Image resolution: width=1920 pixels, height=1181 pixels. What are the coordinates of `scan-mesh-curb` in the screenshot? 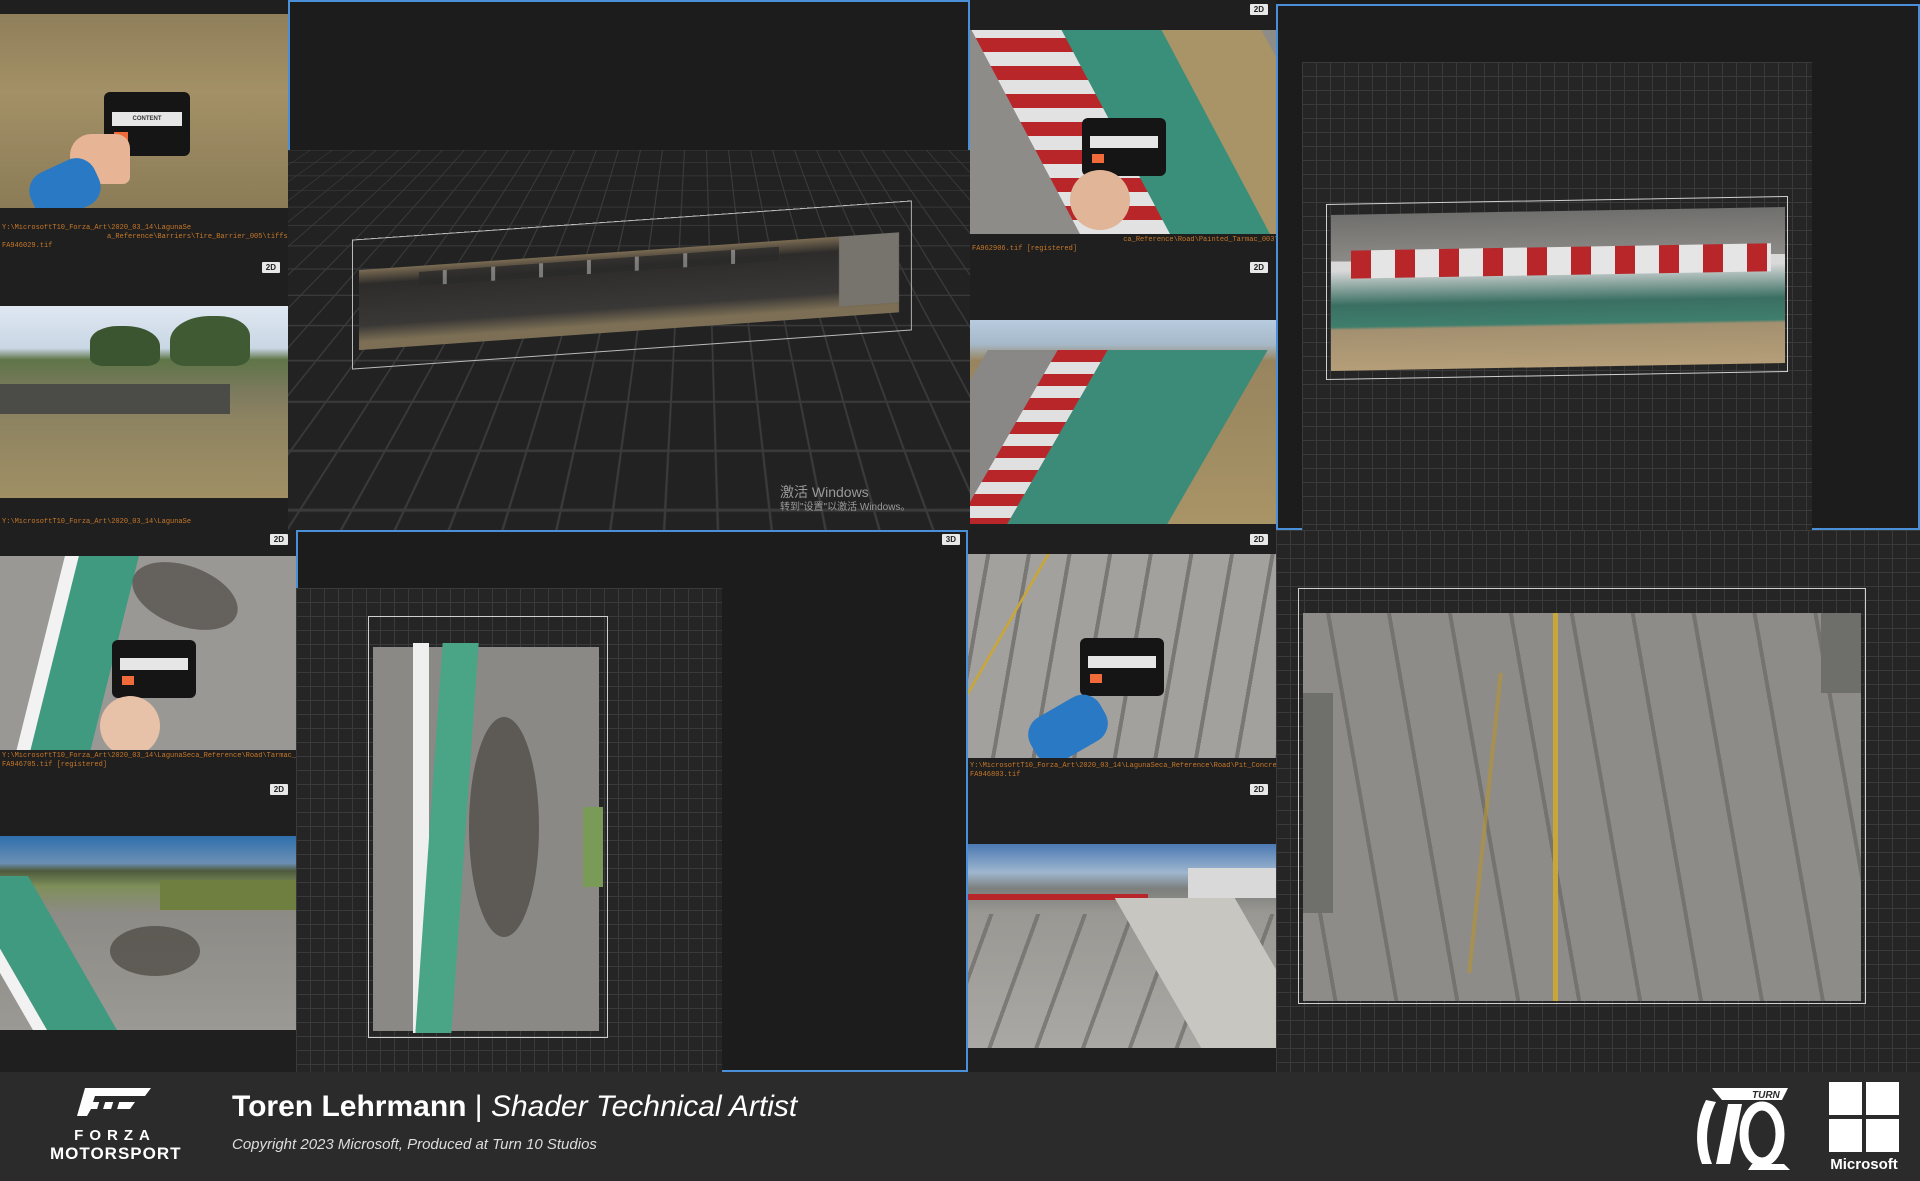 It's located at (1558, 289).